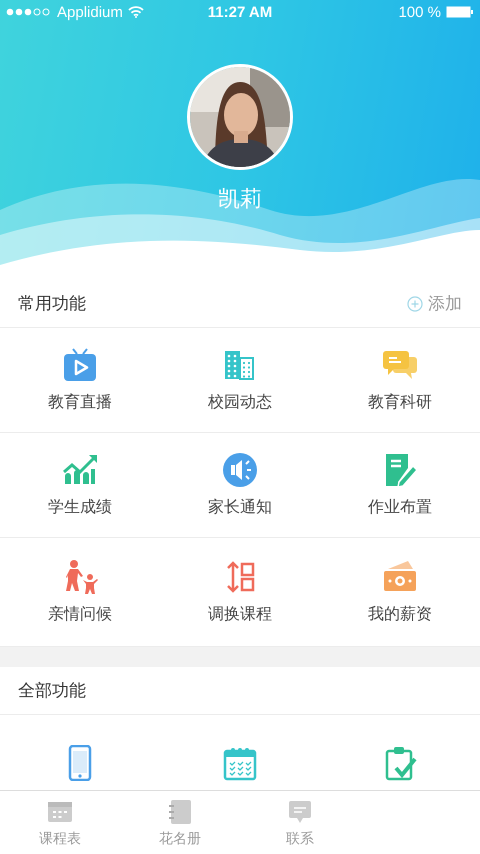  I want to click on speaker-icon, so click(240, 470).